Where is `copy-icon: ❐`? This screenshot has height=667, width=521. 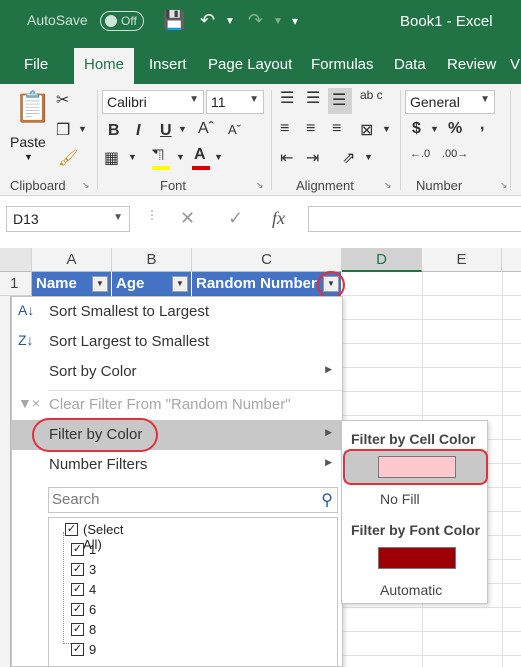 copy-icon: ❐ is located at coordinates (63, 130).